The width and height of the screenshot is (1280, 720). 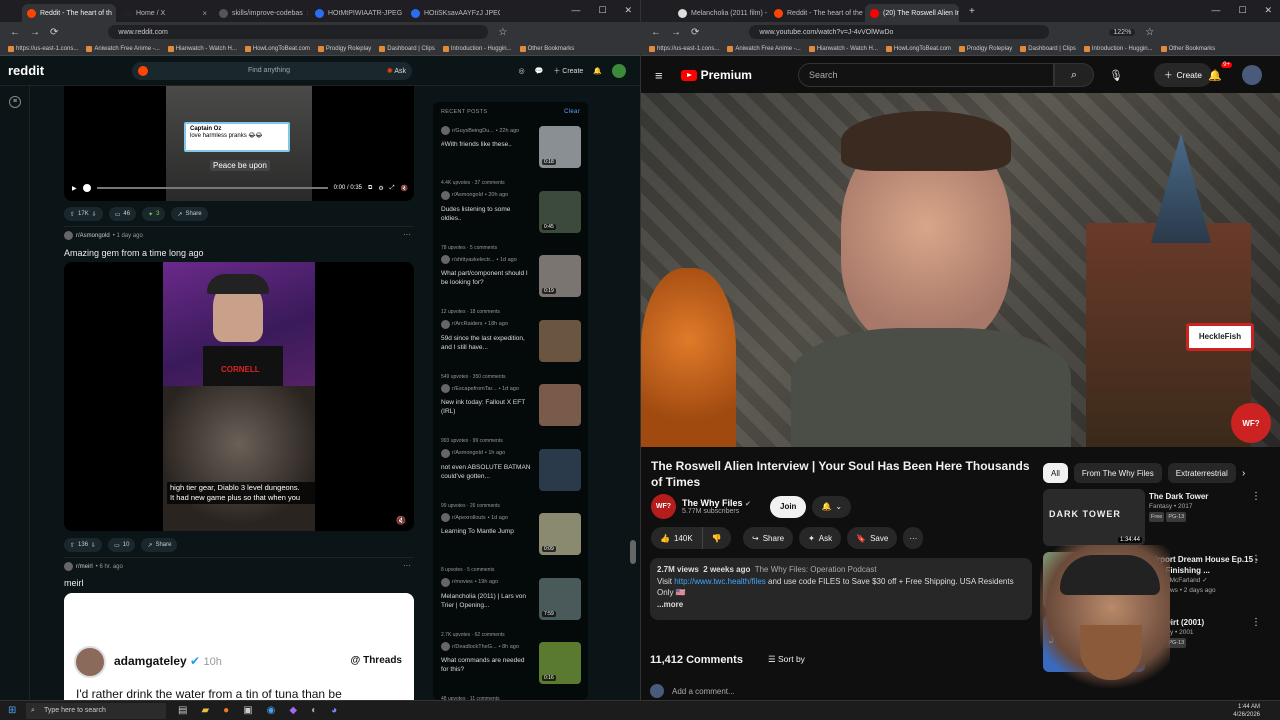 I want to click on browser-tab: HOtiSKsavAAYFzJ JPEG×, so click(x=453, y=13).